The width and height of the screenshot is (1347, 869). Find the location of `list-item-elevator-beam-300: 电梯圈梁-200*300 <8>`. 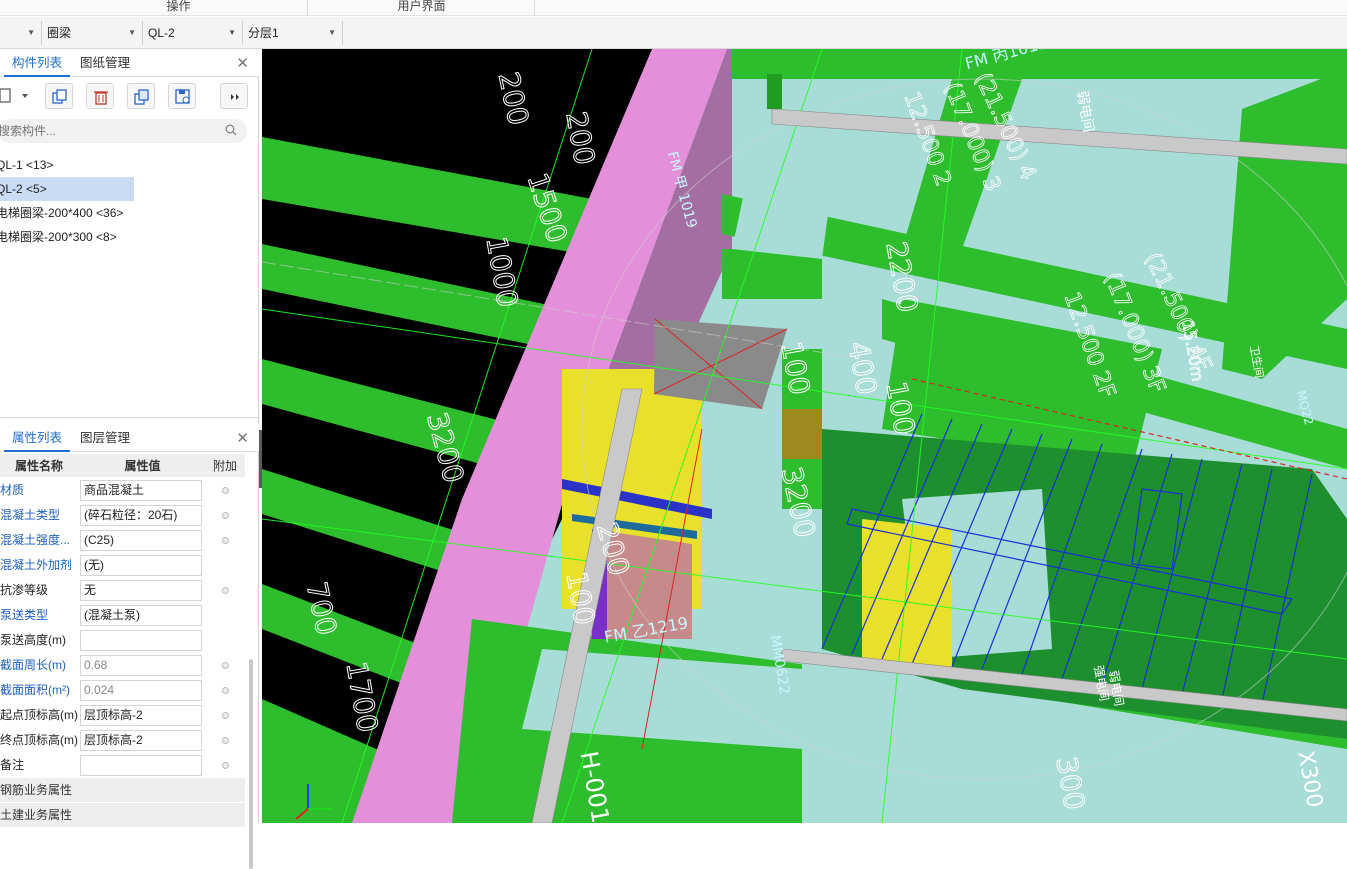

list-item-elevator-beam-300: 电梯圈梁-200*300 <8> is located at coordinates (67, 237).